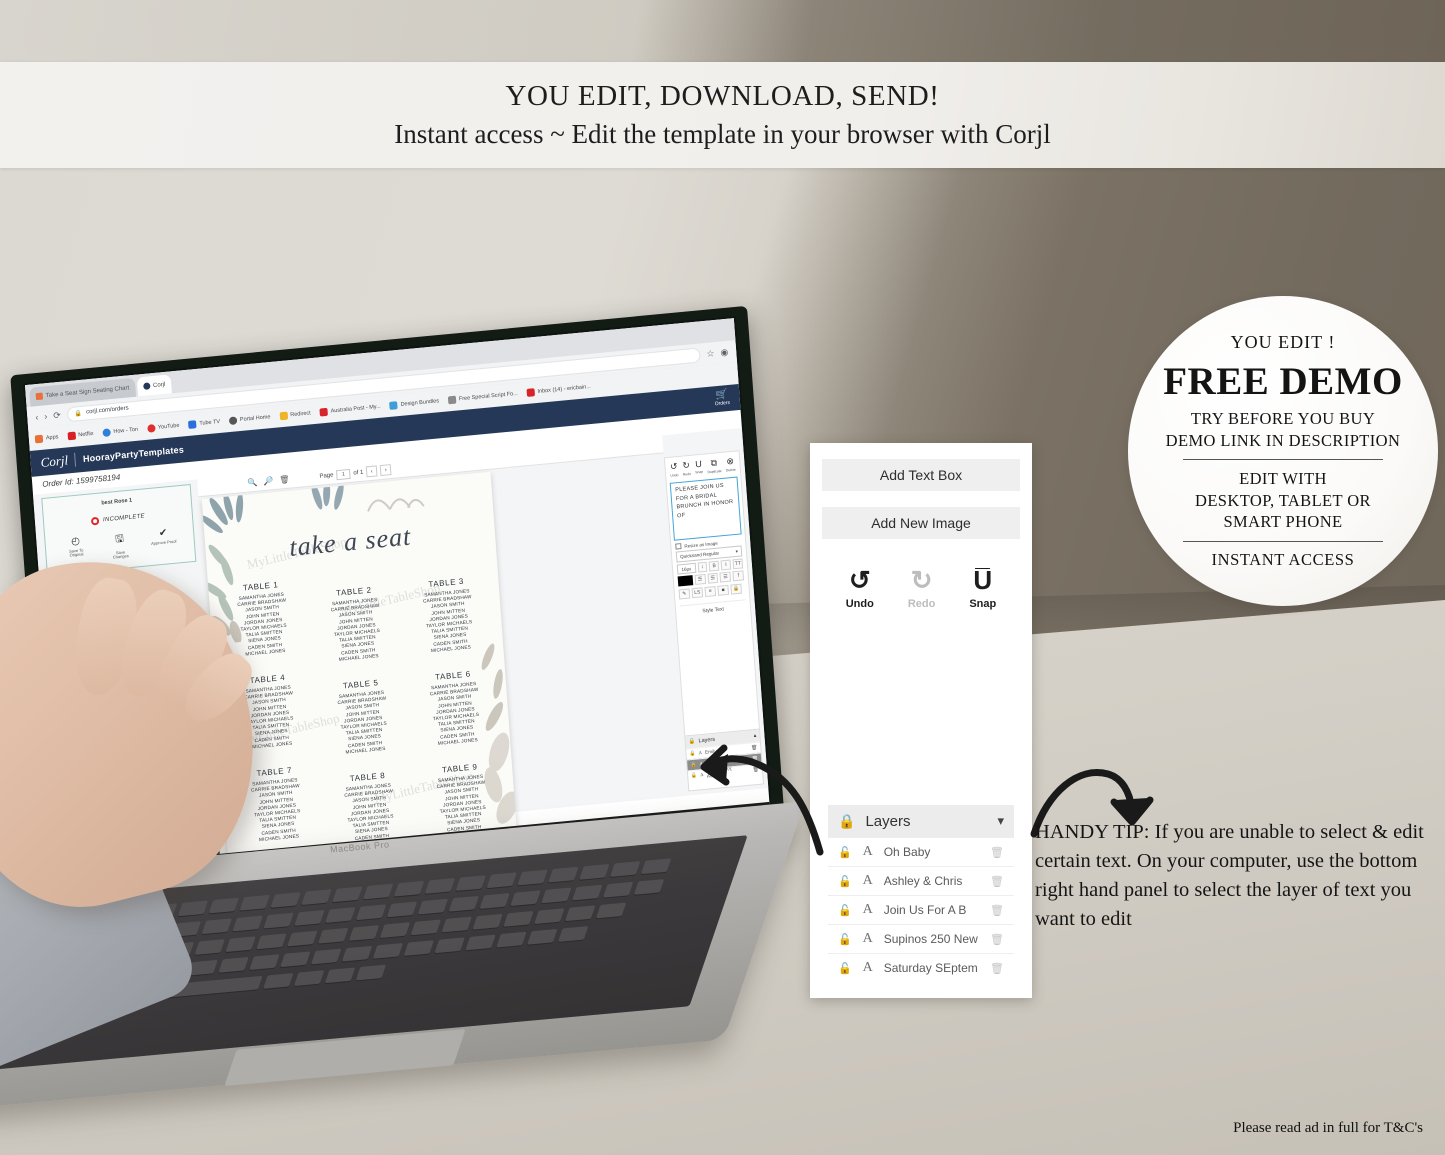  What do you see at coordinates (723, 590) in the screenshot?
I see `shadow-icon: ■` at bounding box center [723, 590].